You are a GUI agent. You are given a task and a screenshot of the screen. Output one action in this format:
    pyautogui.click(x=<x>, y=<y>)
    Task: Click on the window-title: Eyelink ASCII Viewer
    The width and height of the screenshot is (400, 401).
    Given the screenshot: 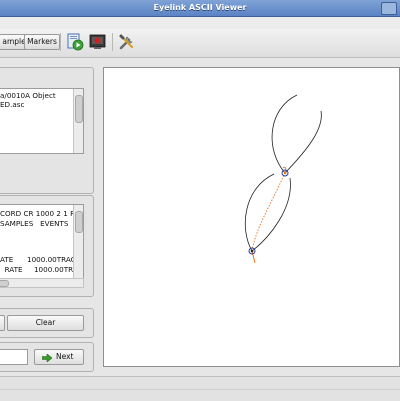 What is the action you would take?
    pyautogui.click(x=200, y=7)
    